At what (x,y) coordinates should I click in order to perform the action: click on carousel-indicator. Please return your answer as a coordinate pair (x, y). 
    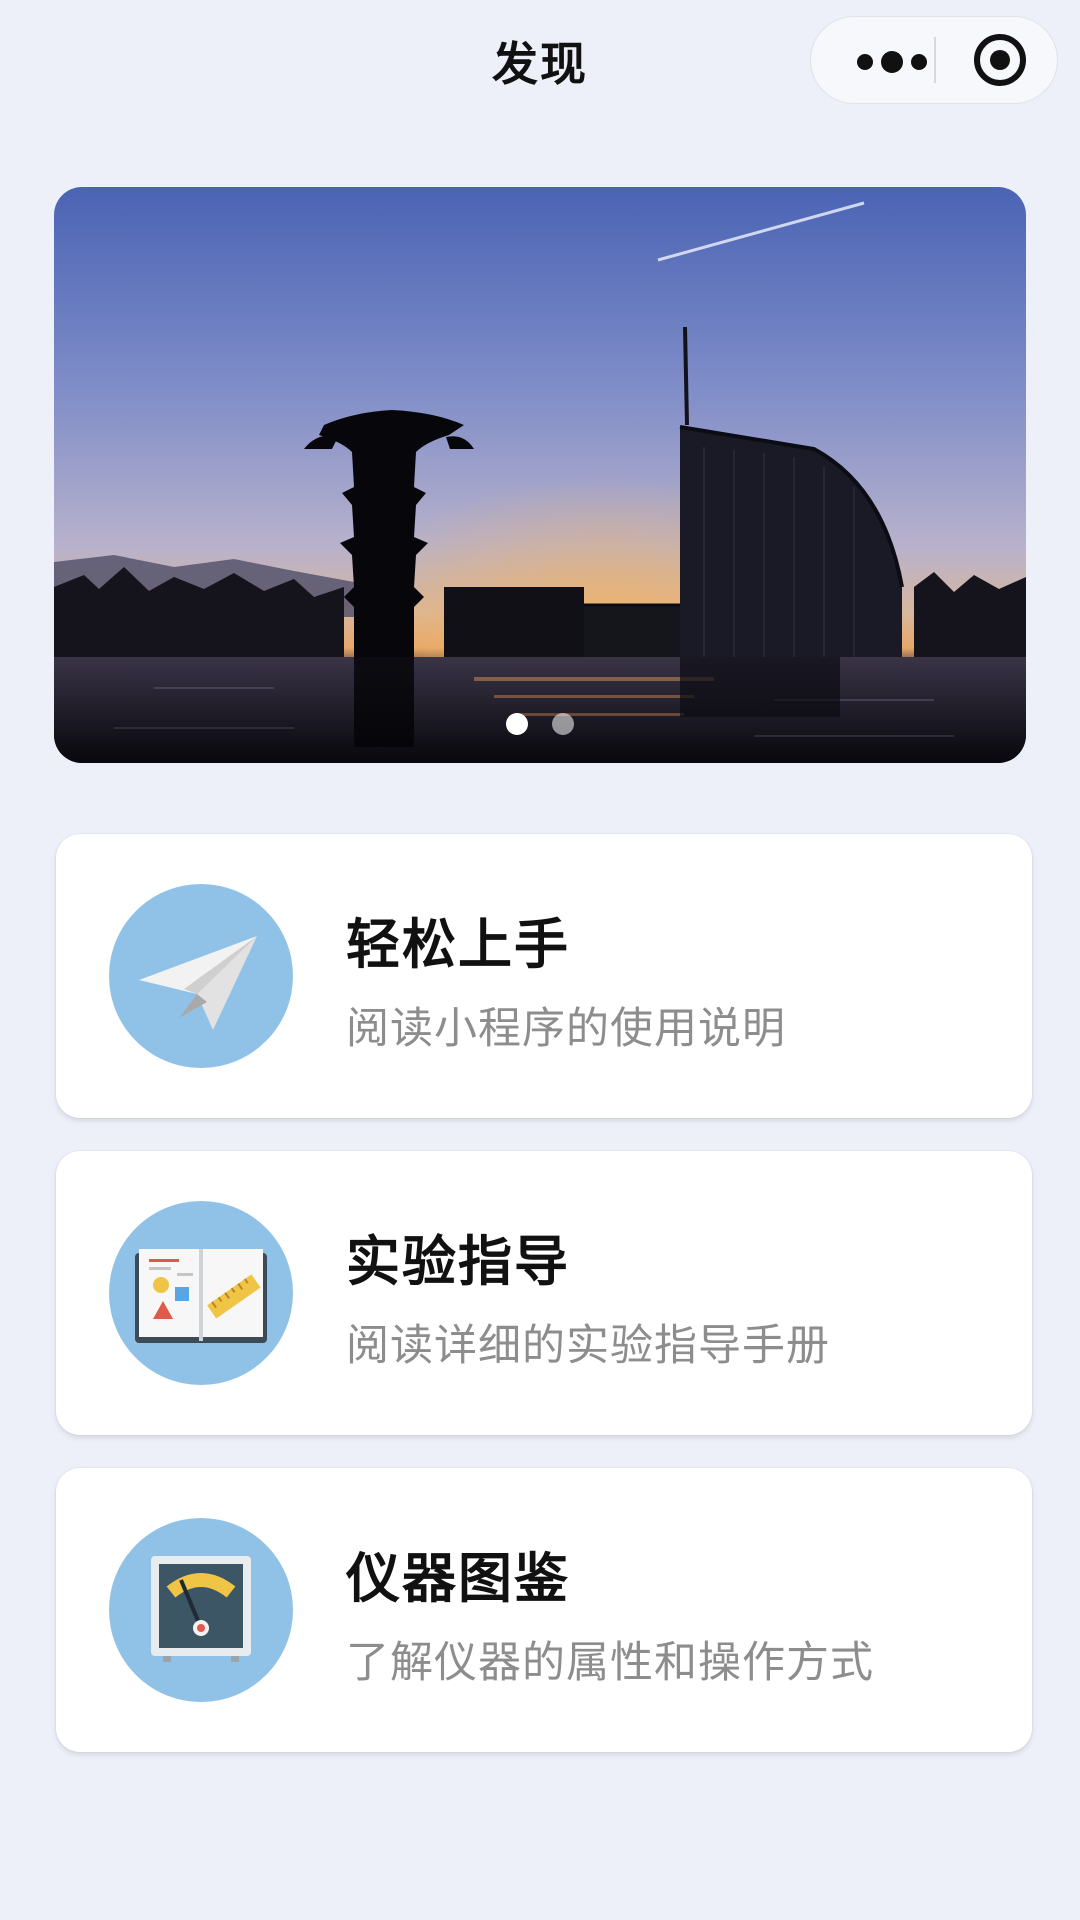
    Looking at the image, I should click on (540, 724).